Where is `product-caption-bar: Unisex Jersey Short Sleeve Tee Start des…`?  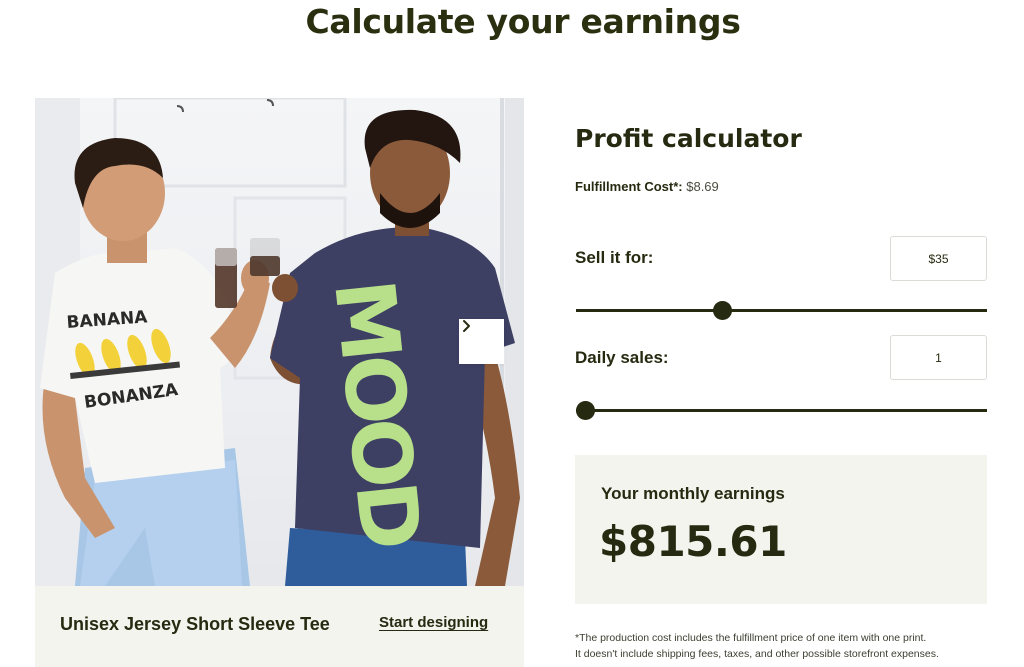 product-caption-bar: Unisex Jersey Short Sleeve Tee Start des… is located at coordinates (279, 626).